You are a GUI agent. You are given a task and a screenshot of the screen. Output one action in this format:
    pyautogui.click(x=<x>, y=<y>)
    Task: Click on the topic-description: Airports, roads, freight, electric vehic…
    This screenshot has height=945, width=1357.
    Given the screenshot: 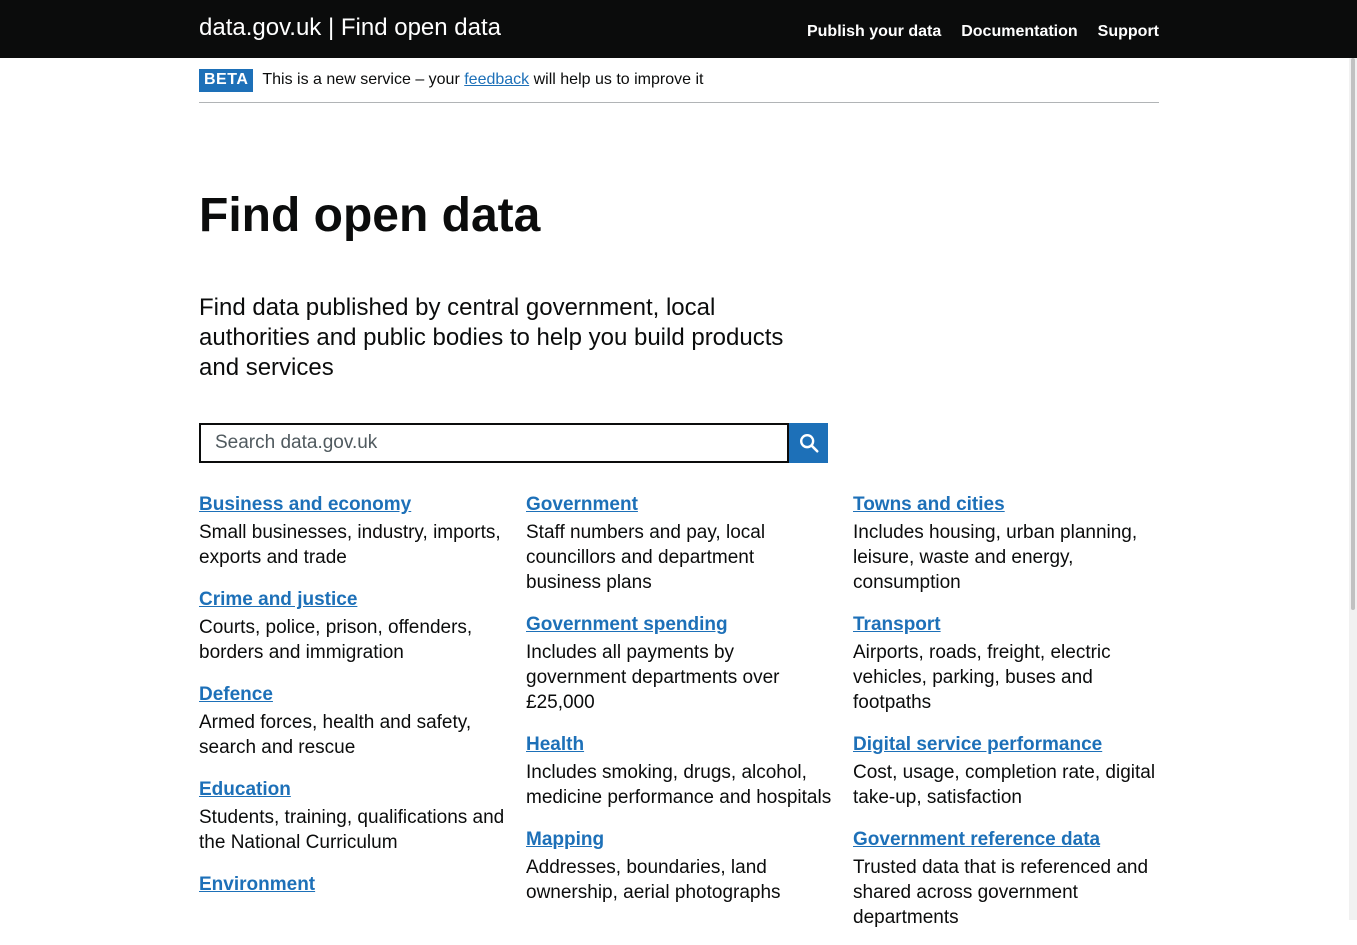 What is the action you would take?
    pyautogui.click(x=982, y=677)
    